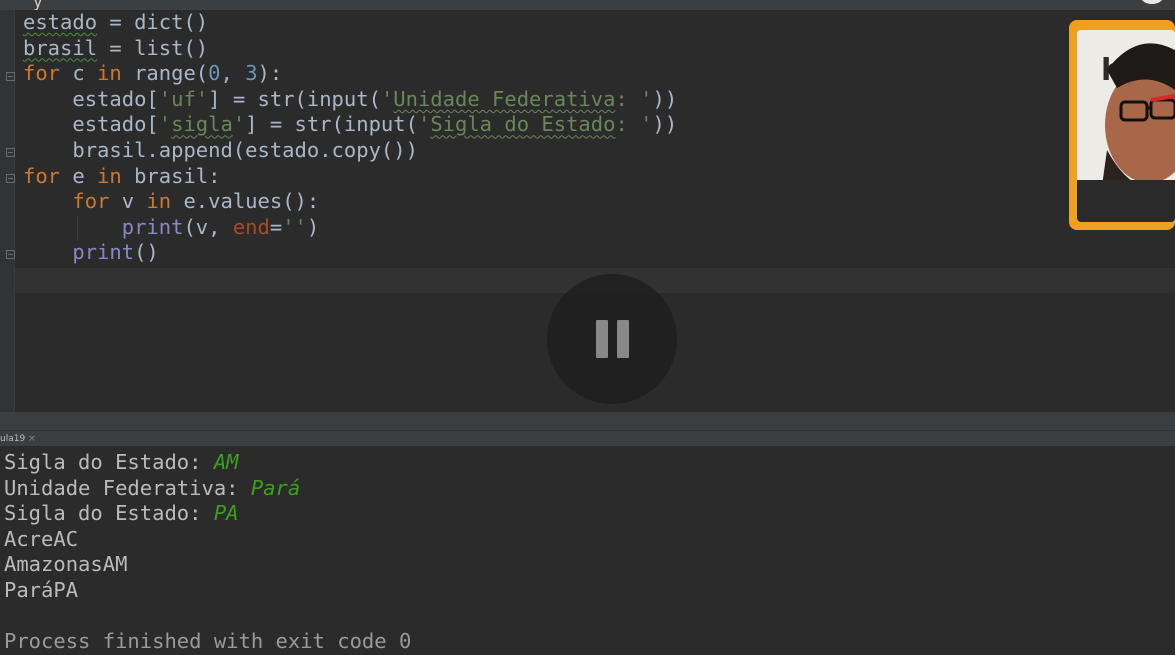 This screenshot has width=1175, height=655. Describe the element at coordinates (41, 589) in the screenshot. I see `console-text: ParáPA` at that location.